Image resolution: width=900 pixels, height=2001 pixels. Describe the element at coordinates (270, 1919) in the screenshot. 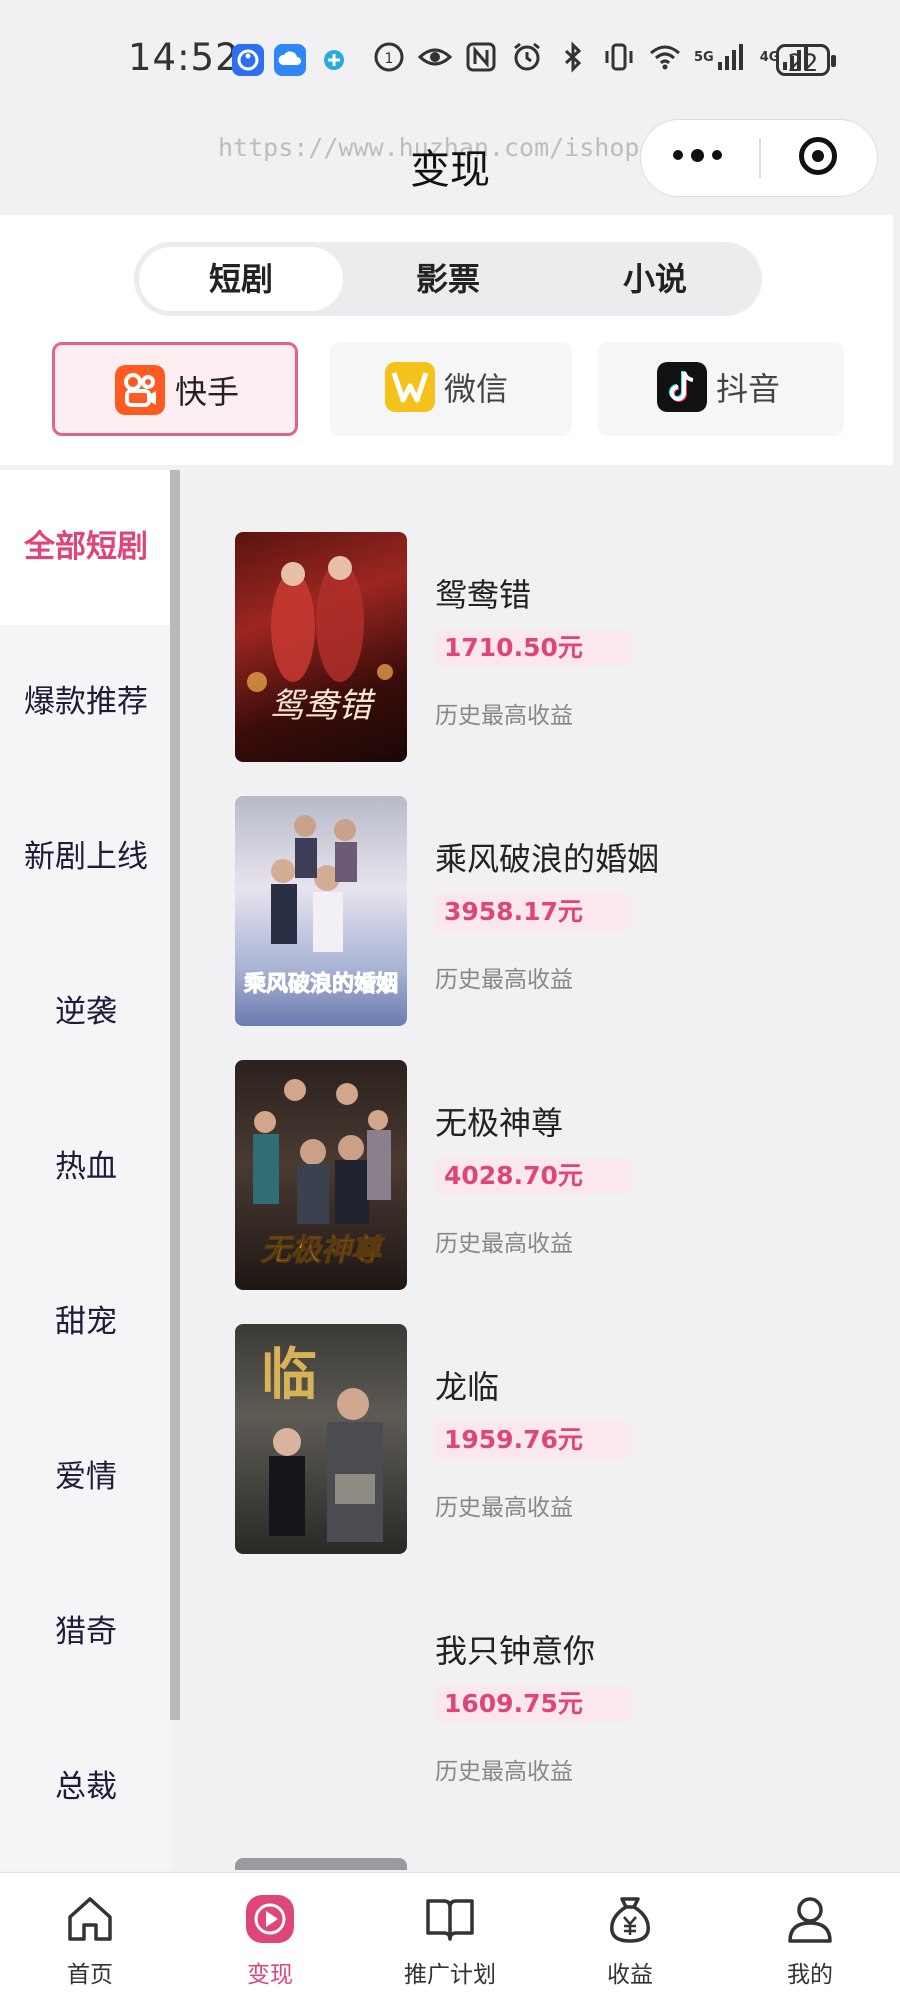

I see `play-icon` at that location.